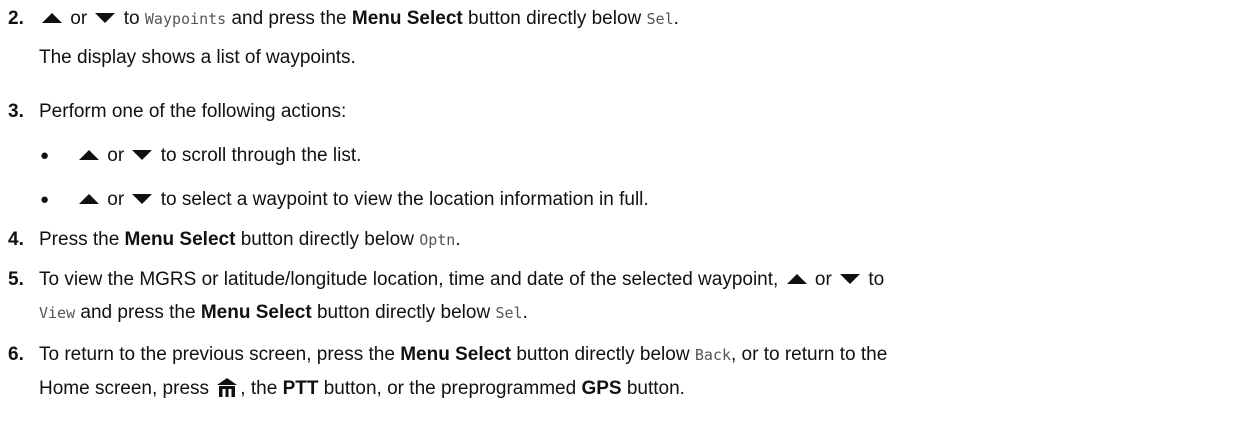 This screenshot has width=1250, height=440. I want to click on step-text: button, or the preprogrammed, so click(450, 388).